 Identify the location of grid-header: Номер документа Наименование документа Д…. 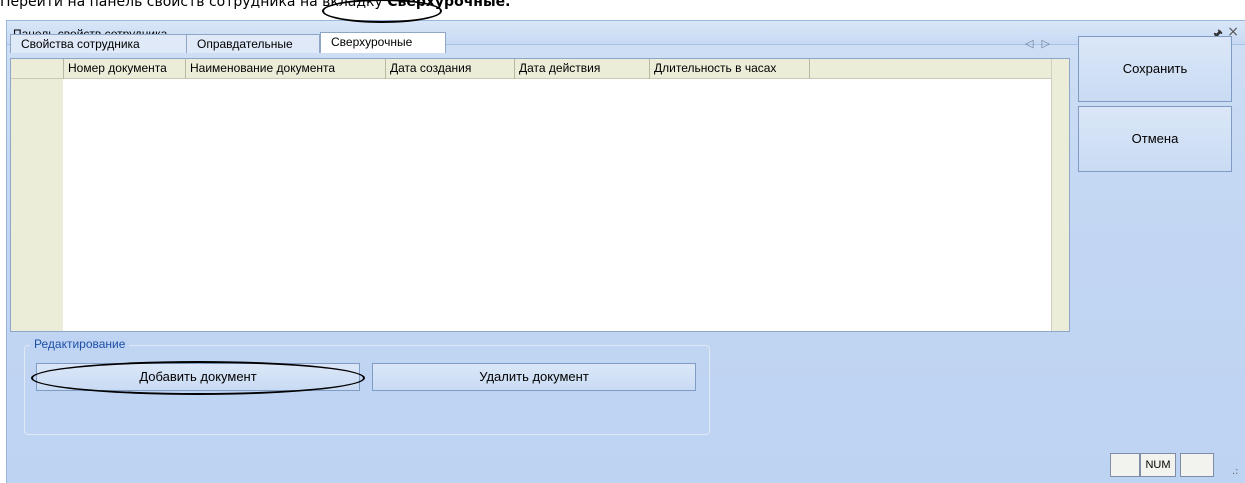
(540, 69).